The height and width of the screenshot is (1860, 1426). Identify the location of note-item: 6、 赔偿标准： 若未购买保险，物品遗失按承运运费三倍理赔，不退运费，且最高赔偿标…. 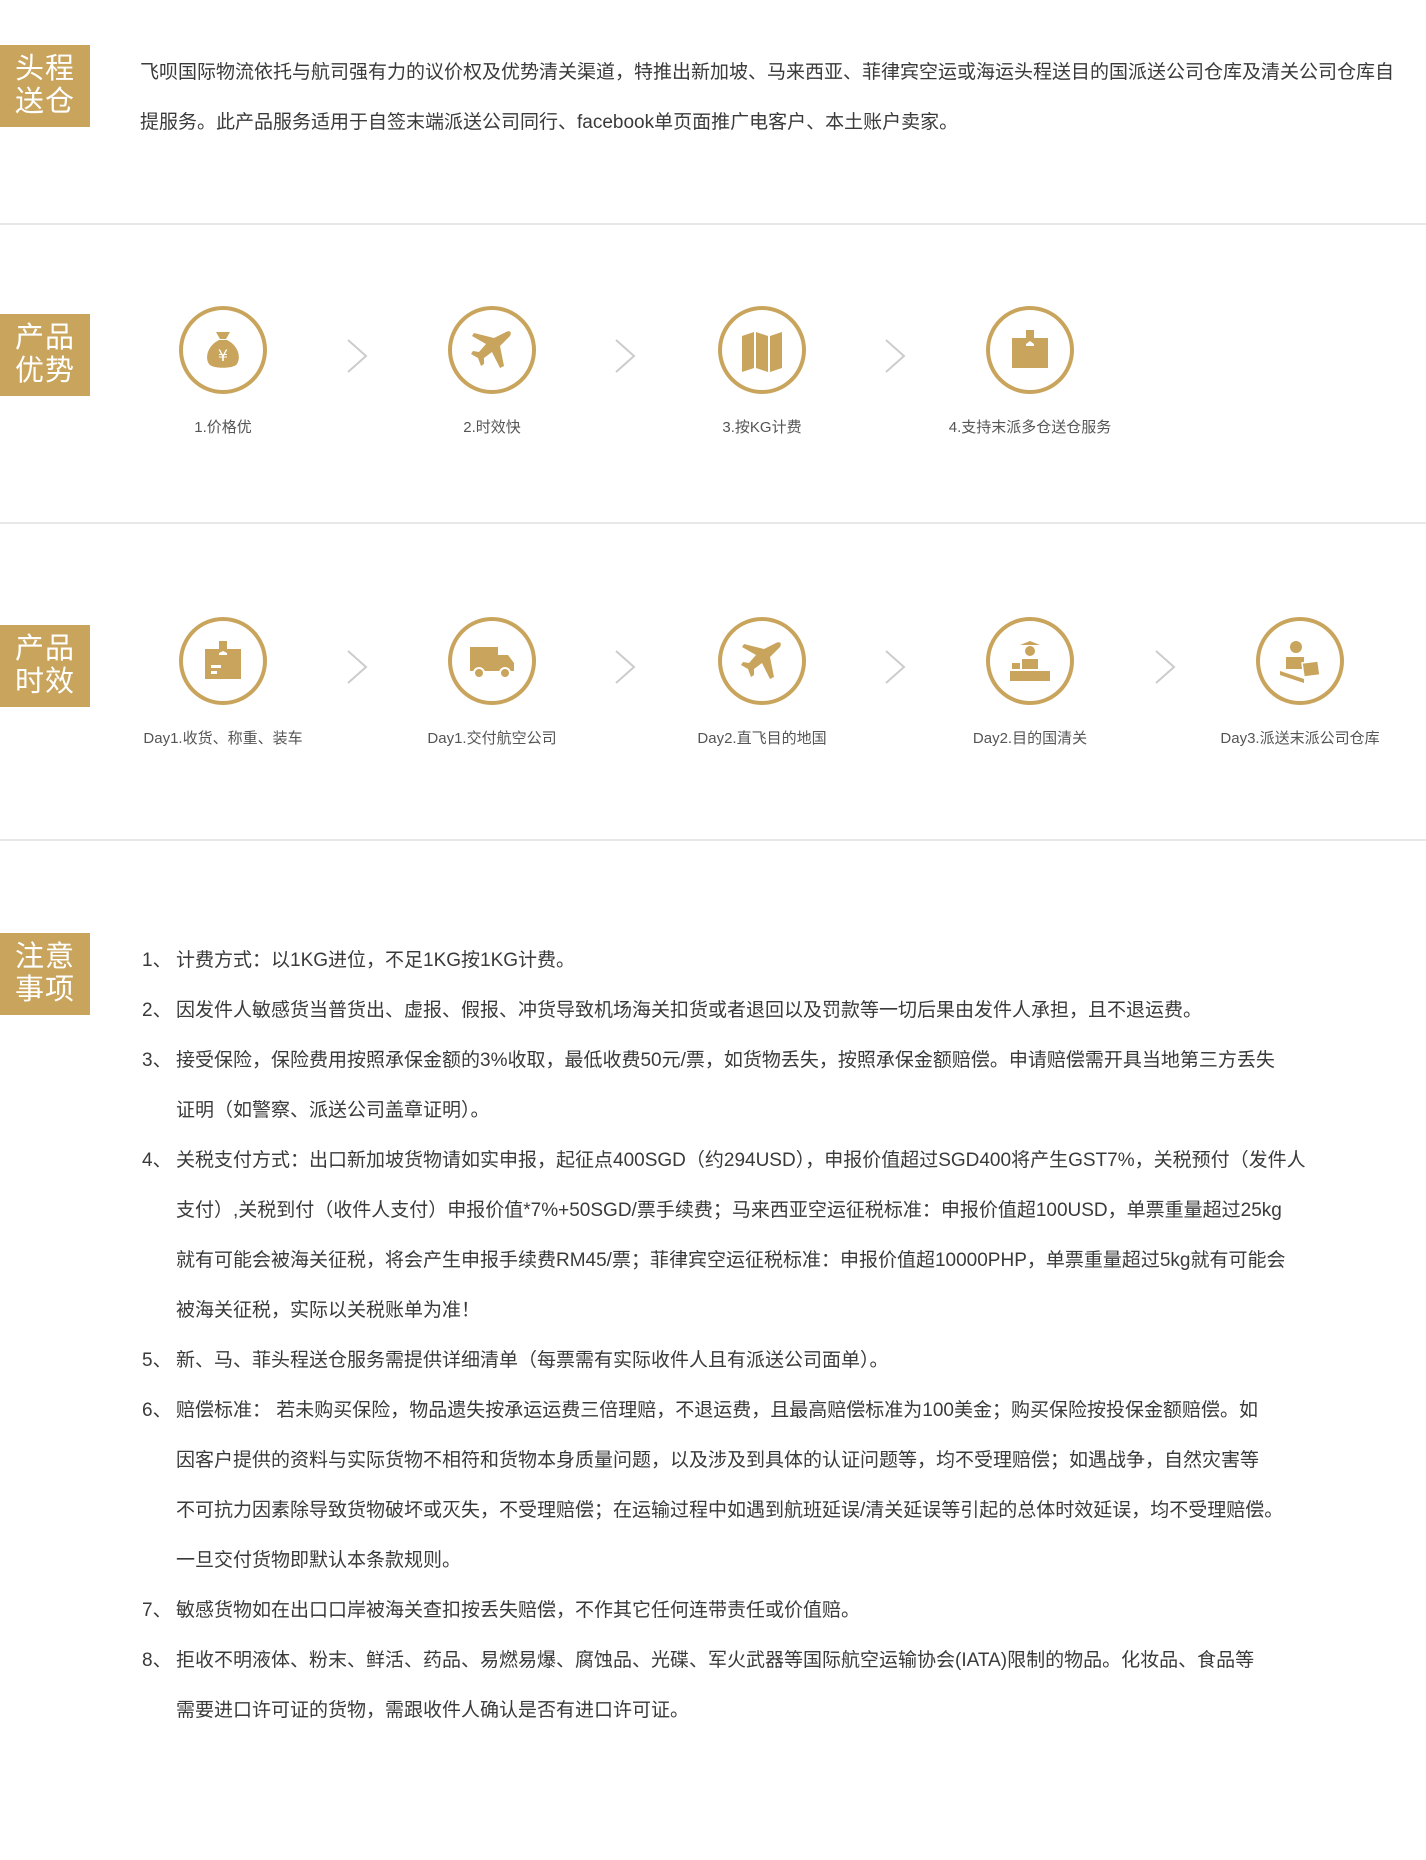
(777, 1486).